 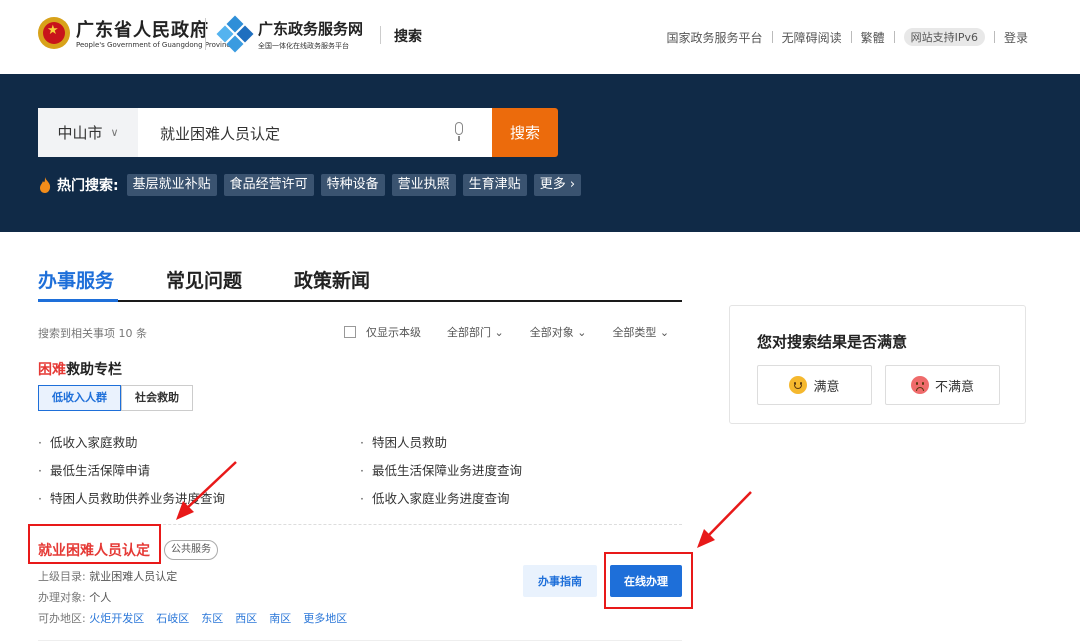 I want to click on search-box: 中山市 ∨ 就业困难人员认定, so click(x=265, y=132).